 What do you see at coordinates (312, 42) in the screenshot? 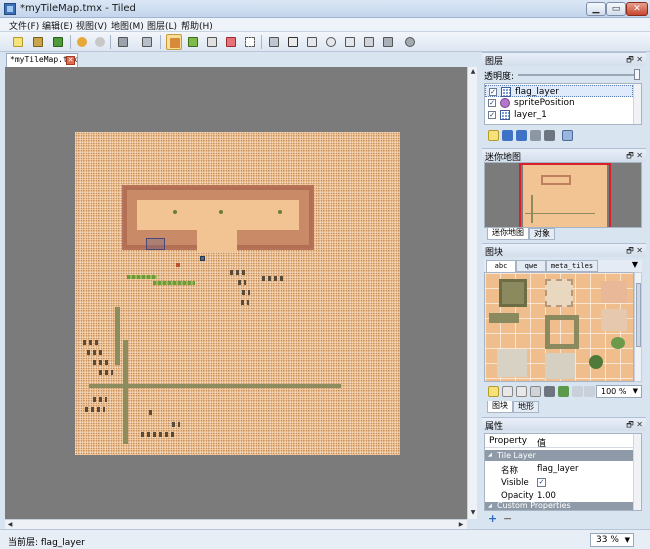
I see `insert-rect-icon` at bounding box center [312, 42].